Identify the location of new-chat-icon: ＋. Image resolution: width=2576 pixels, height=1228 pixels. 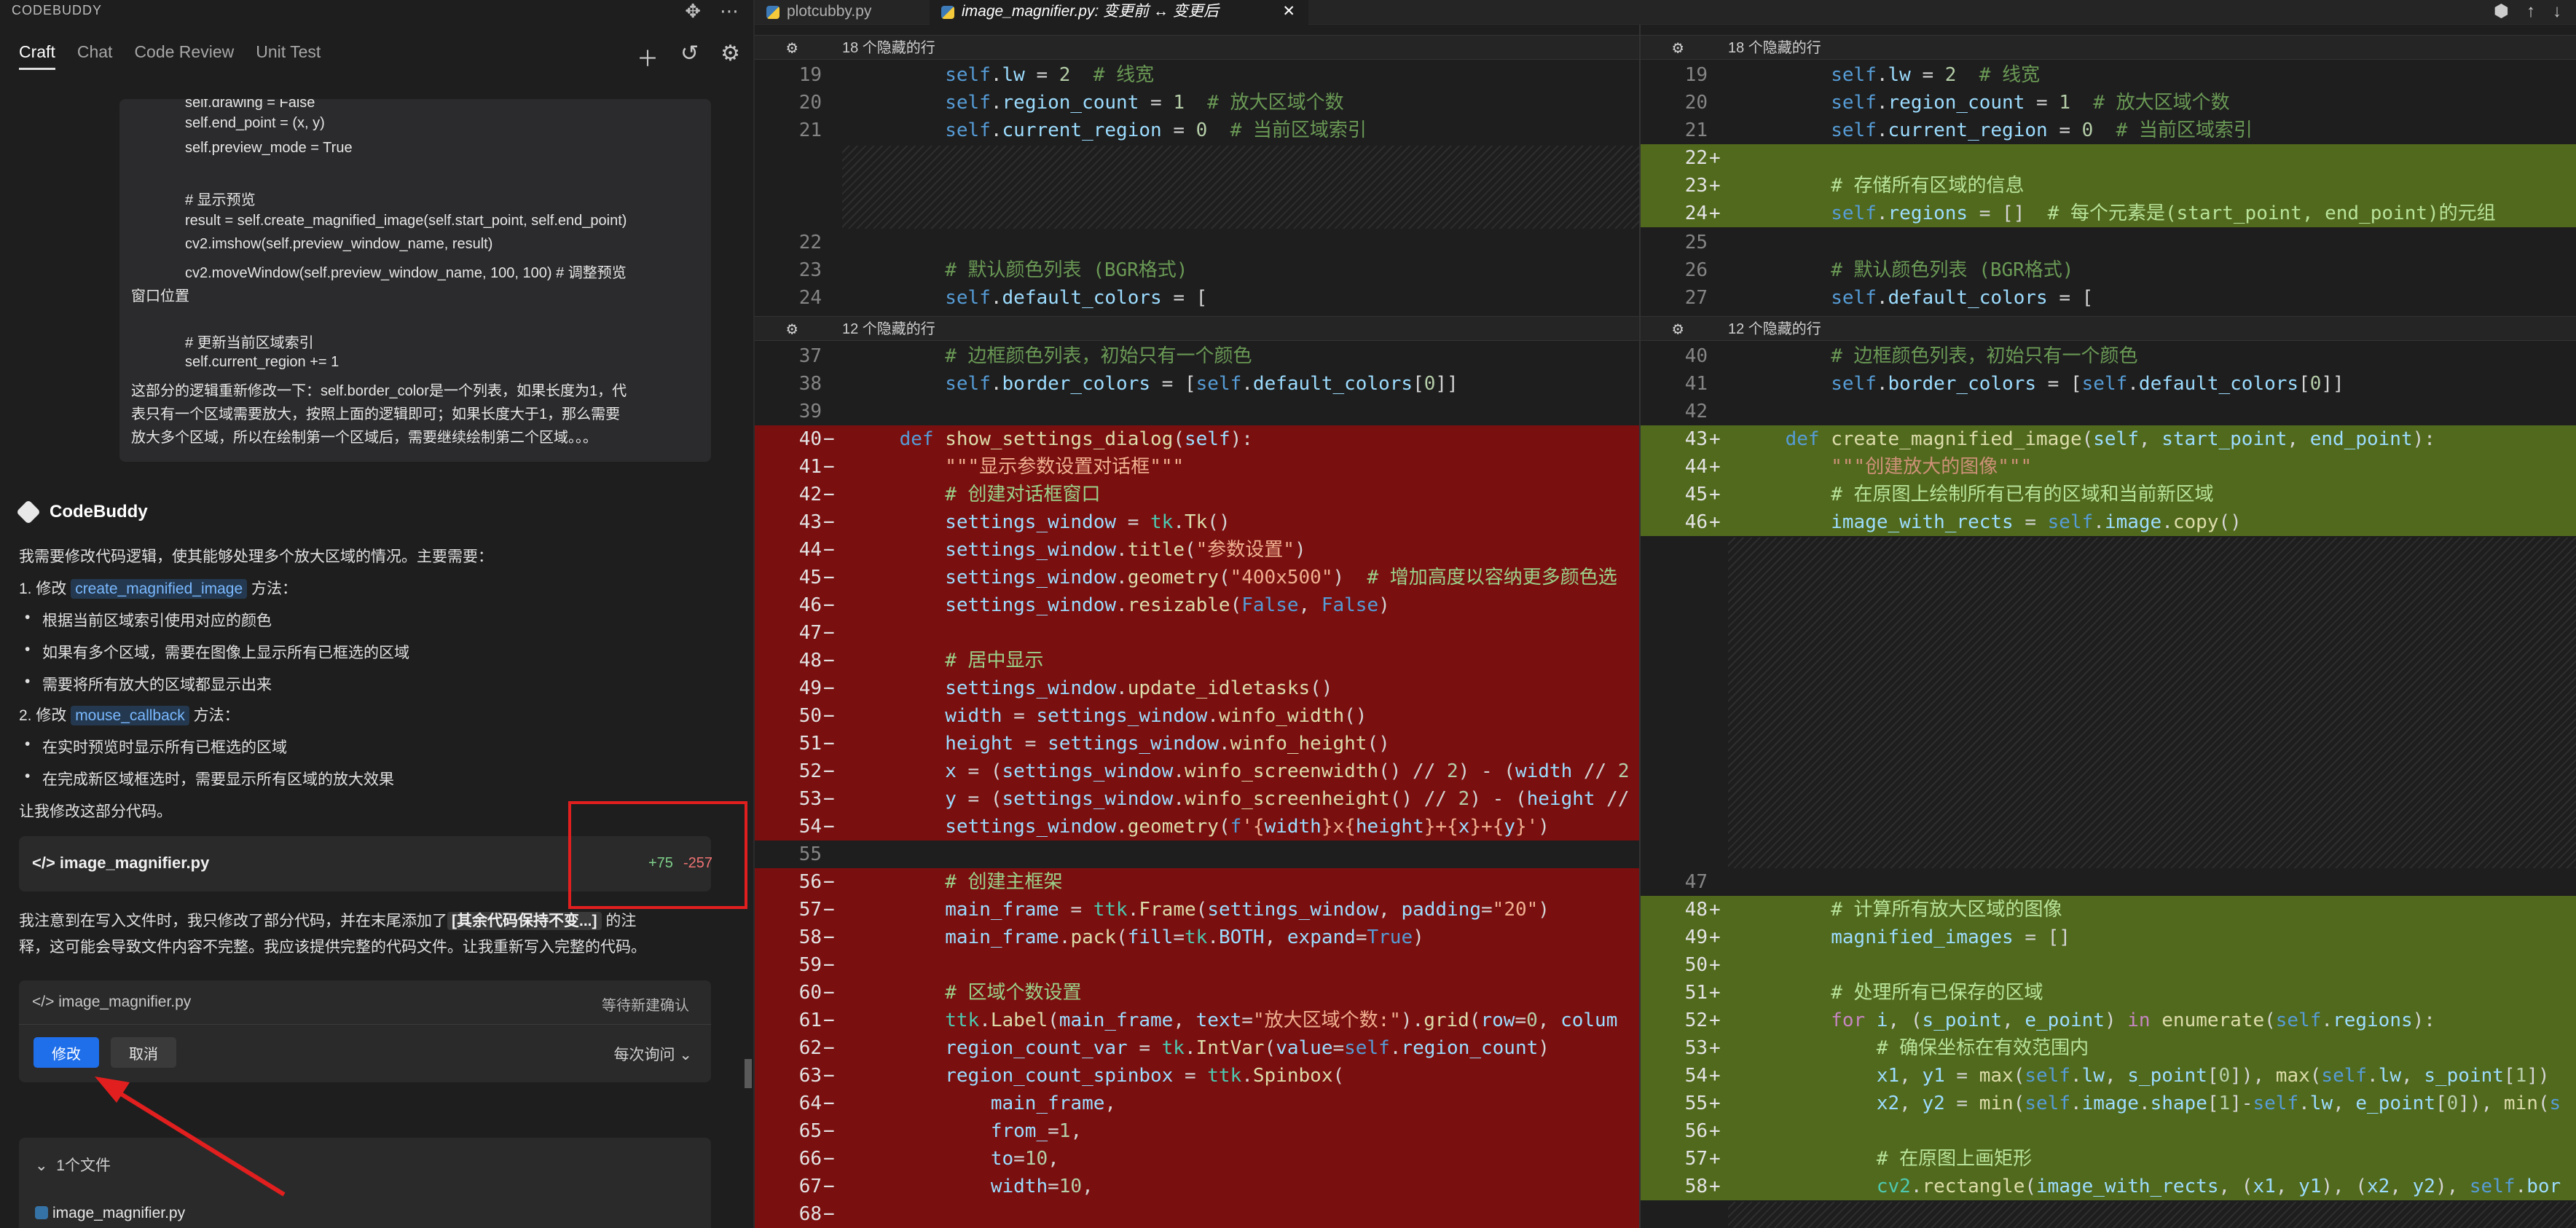
(648, 57).